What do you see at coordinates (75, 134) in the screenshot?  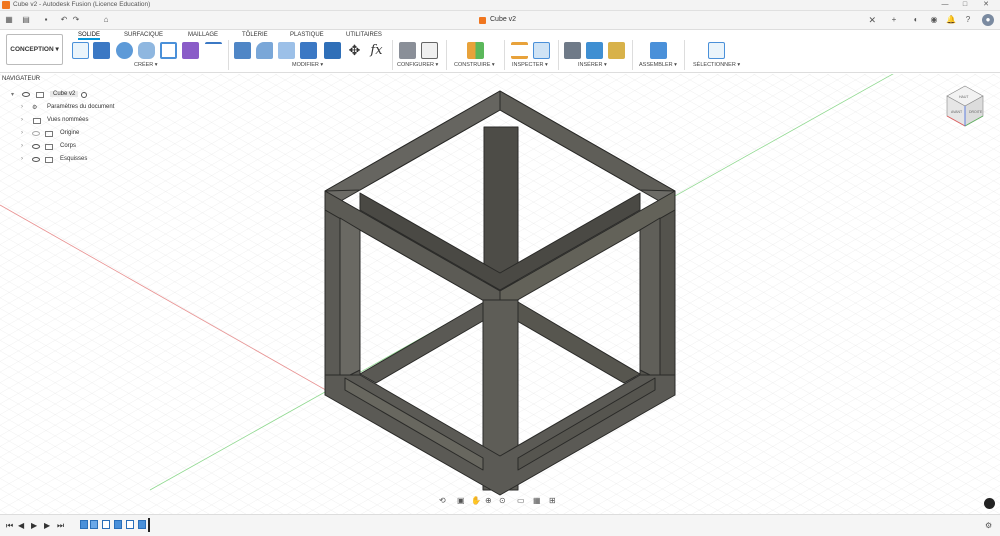 I see `navigator-item-origine: › Origine` at bounding box center [75, 134].